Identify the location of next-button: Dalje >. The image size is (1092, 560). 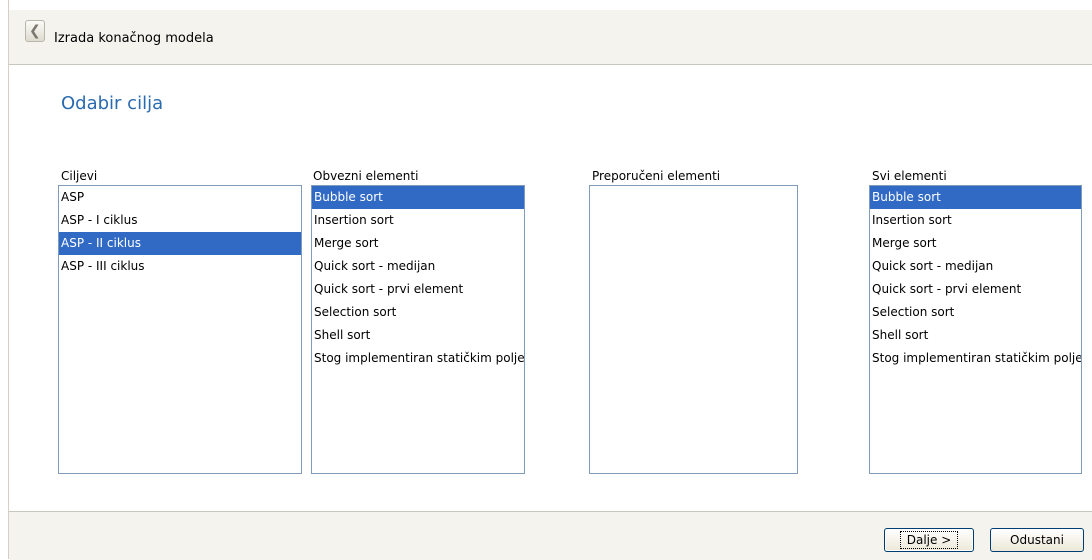
(929, 540).